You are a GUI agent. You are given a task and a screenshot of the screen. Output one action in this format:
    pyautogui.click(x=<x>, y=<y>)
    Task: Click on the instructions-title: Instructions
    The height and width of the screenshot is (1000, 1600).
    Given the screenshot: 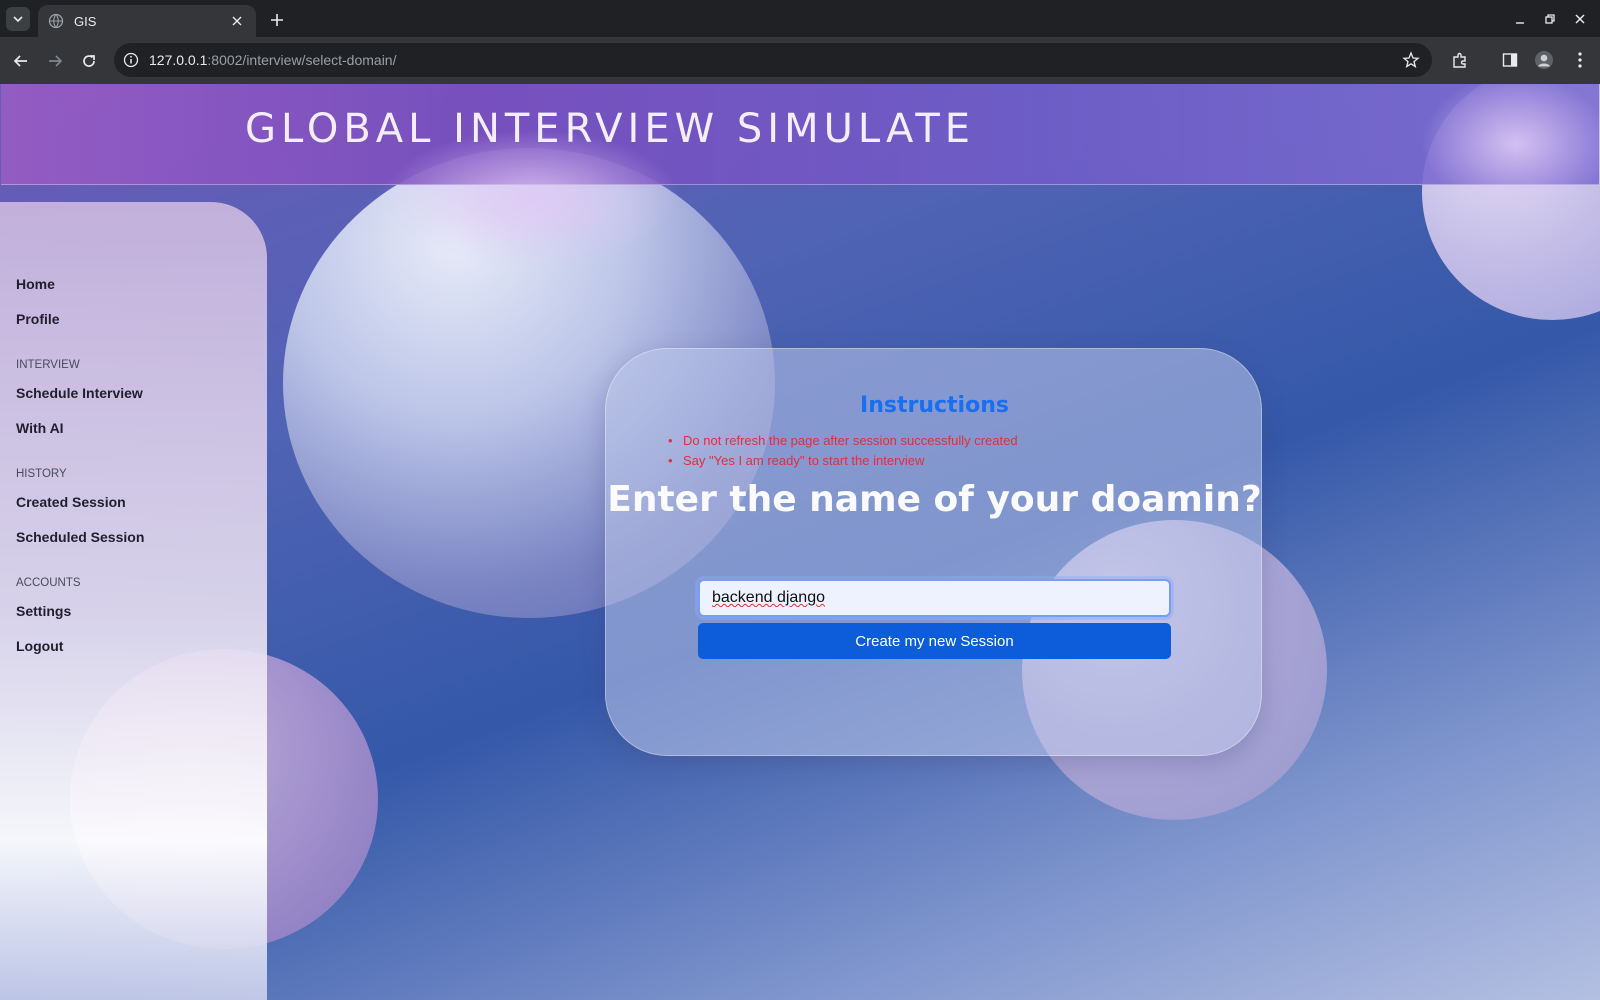 What is the action you would take?
    pyautogui.click(x=934, y=405)
    